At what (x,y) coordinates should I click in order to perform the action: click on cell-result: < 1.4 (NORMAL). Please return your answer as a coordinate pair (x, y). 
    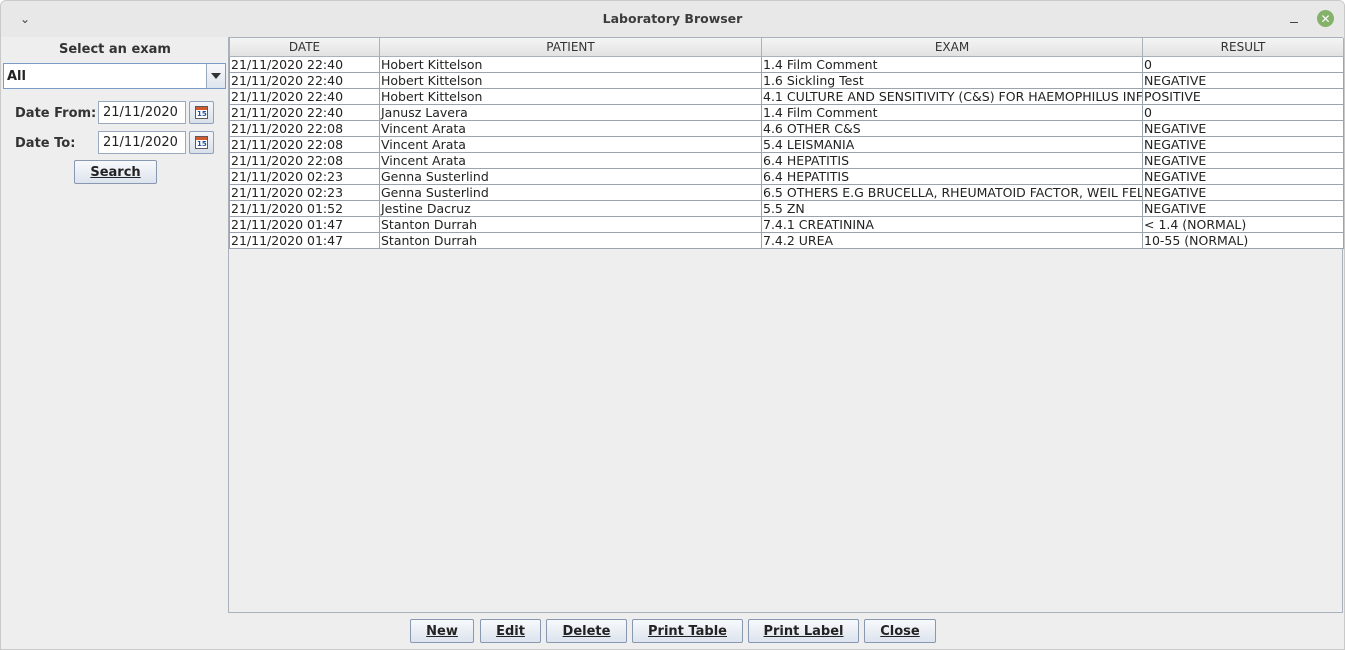
    Looking at the image, I should click on (1243, 224).